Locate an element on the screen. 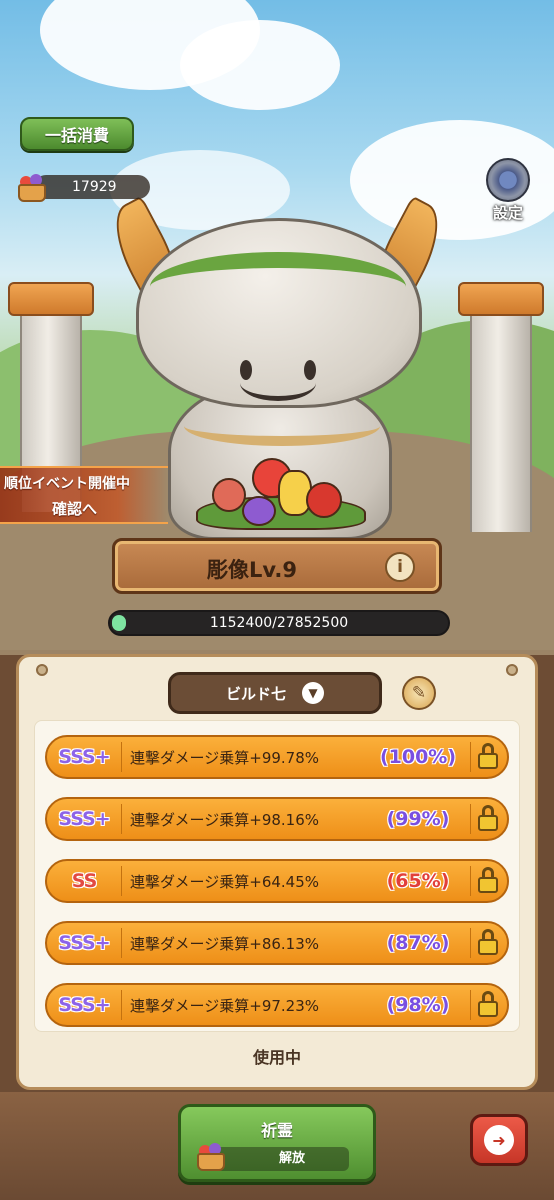 The image size is (554, 1200). event-banner-title: 順位イベント開催中 is located at coordinates (67, 484).